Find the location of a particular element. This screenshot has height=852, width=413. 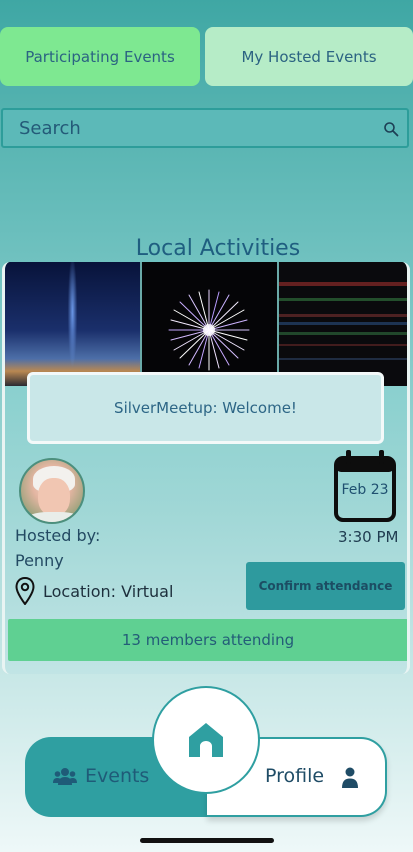

search-bar is located at coordinates (205, 128).